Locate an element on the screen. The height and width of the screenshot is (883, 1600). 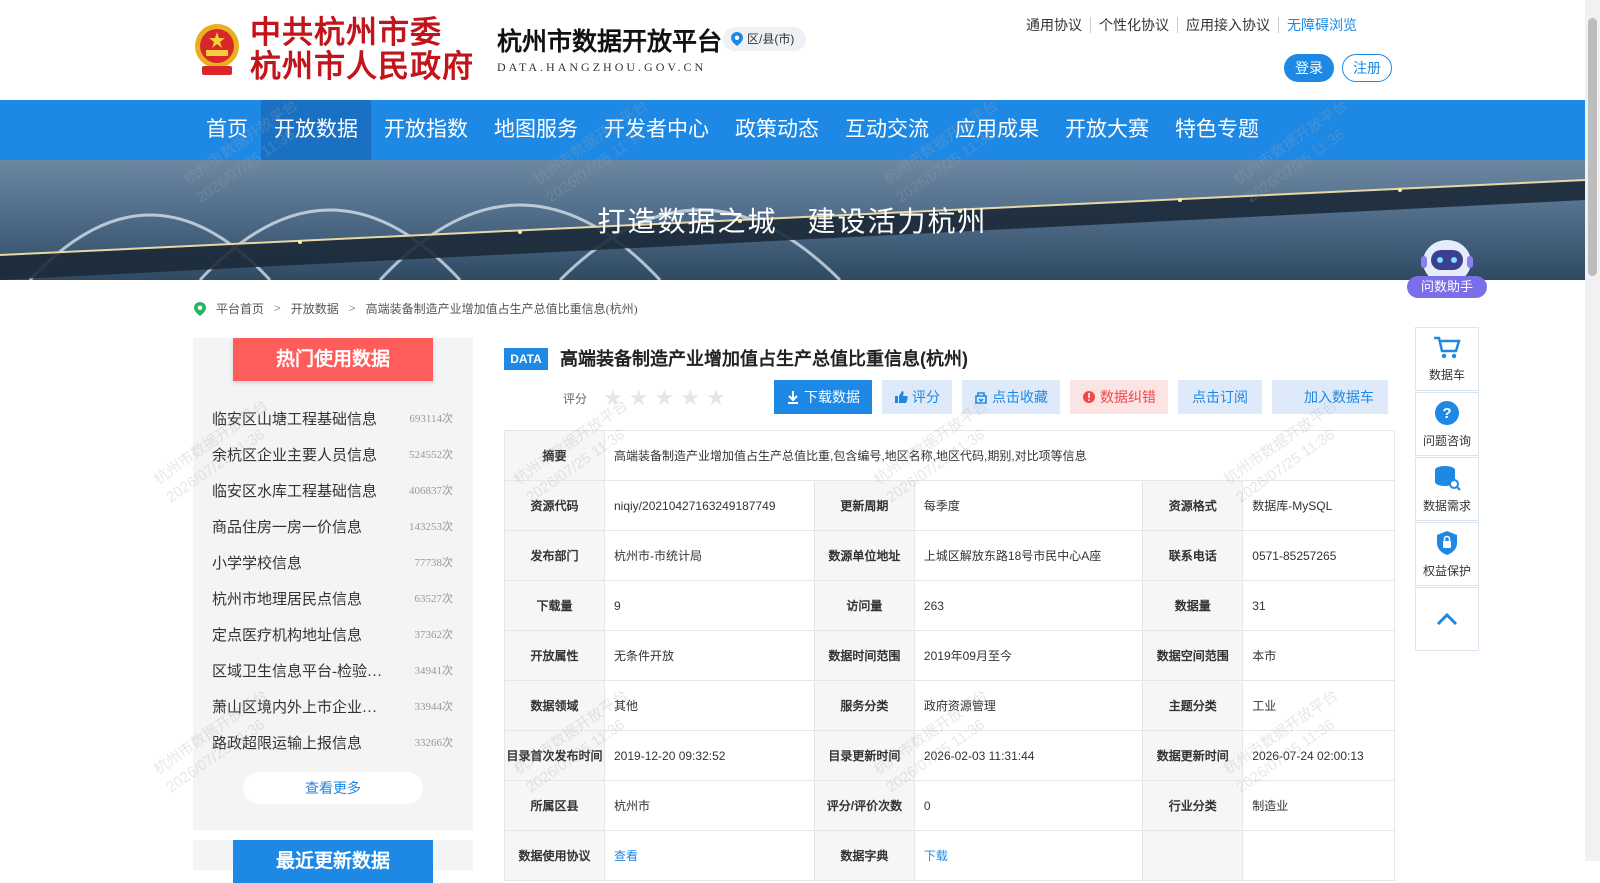
info-value: 31 is located at coordinates (1318, 605).